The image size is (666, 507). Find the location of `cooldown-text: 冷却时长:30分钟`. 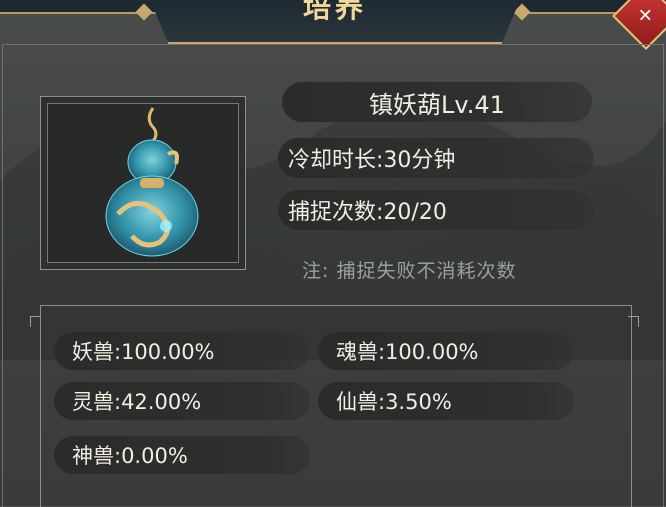

cooldown-text: 冷却时长:30分钟 is located at coordinates (436, 158).